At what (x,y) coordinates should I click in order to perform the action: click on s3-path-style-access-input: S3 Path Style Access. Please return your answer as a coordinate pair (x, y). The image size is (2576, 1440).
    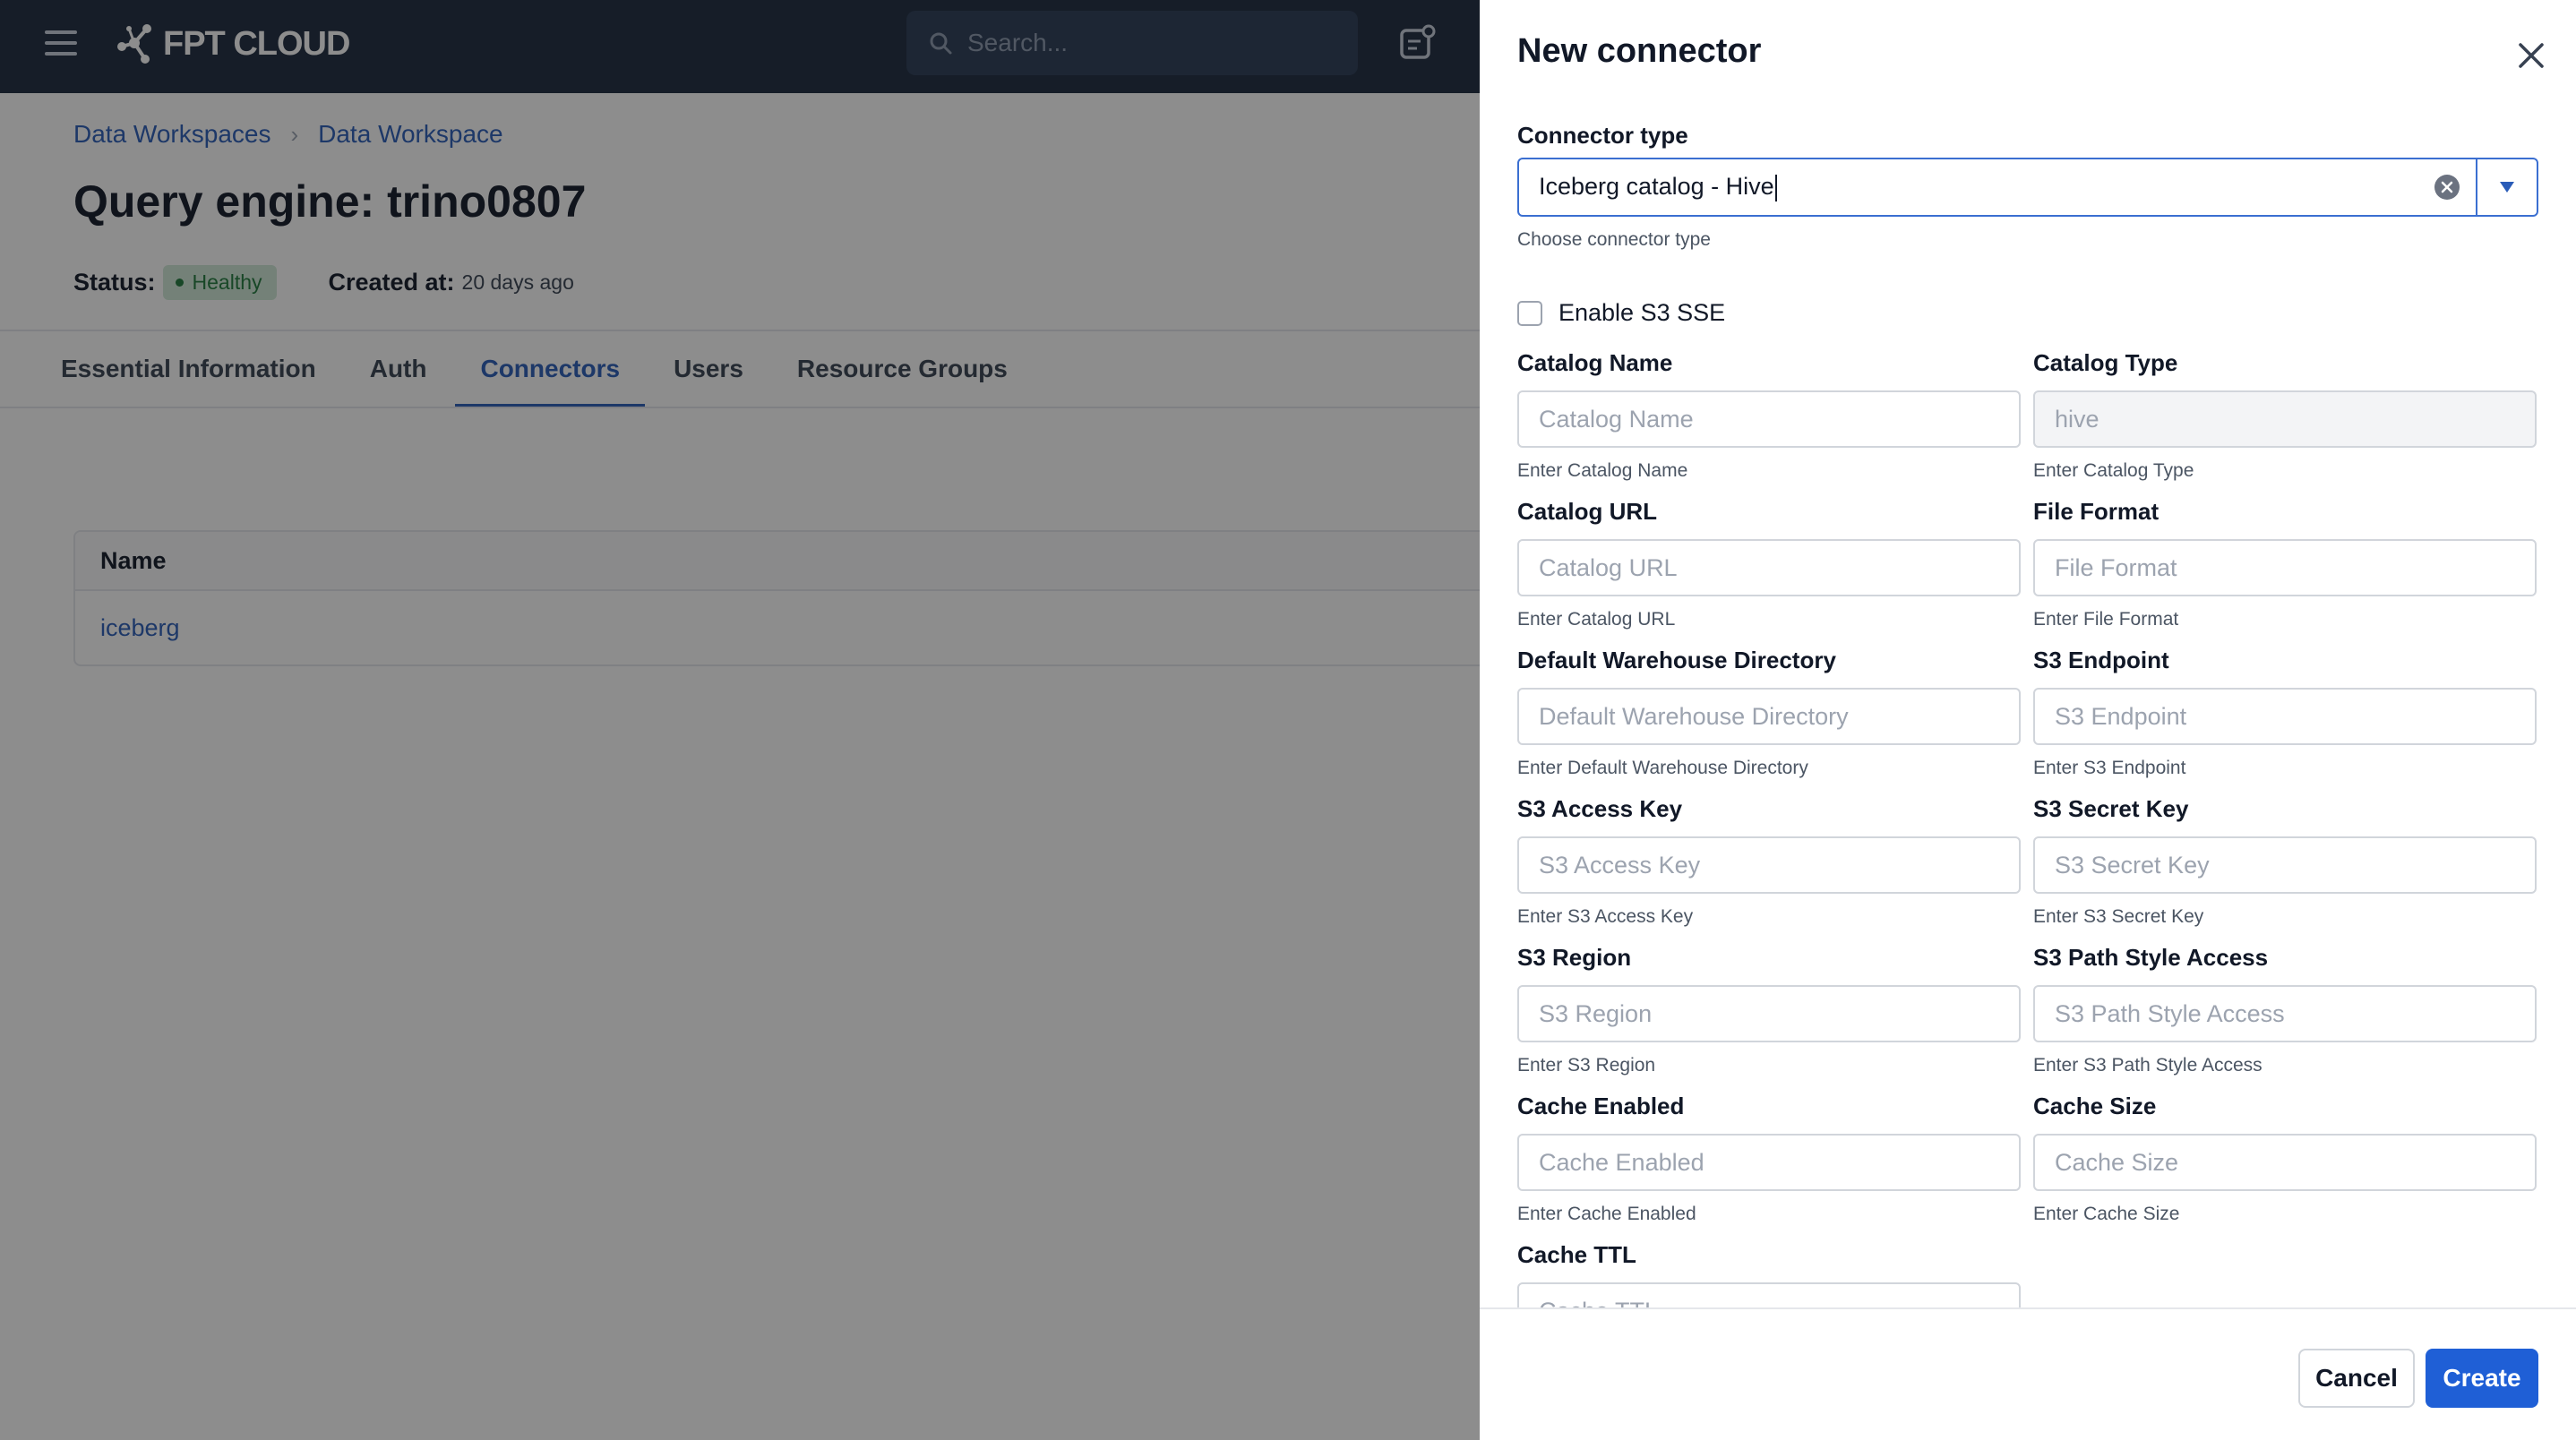
    Looking at the image, I should click on (2285, 1014).